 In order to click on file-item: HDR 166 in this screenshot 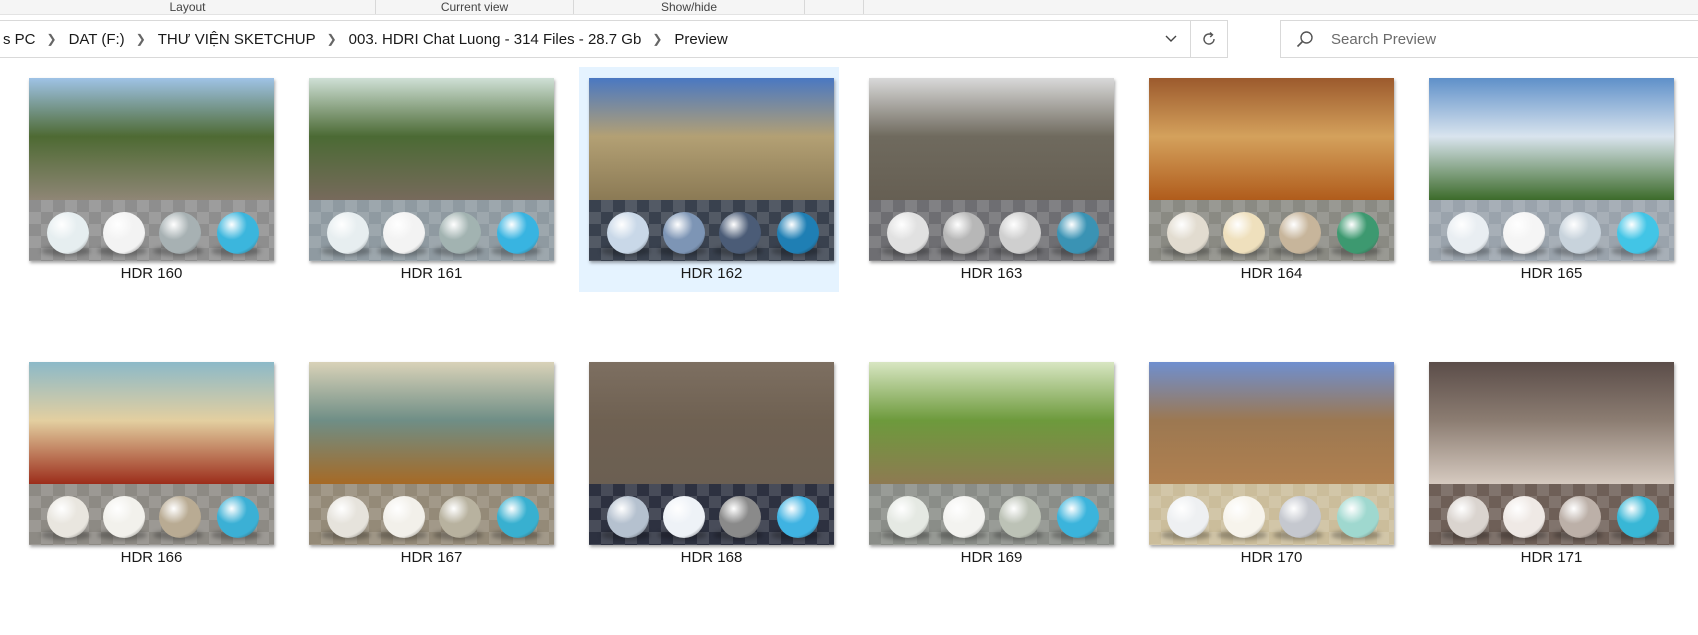, I will do `click(149, 463)`.